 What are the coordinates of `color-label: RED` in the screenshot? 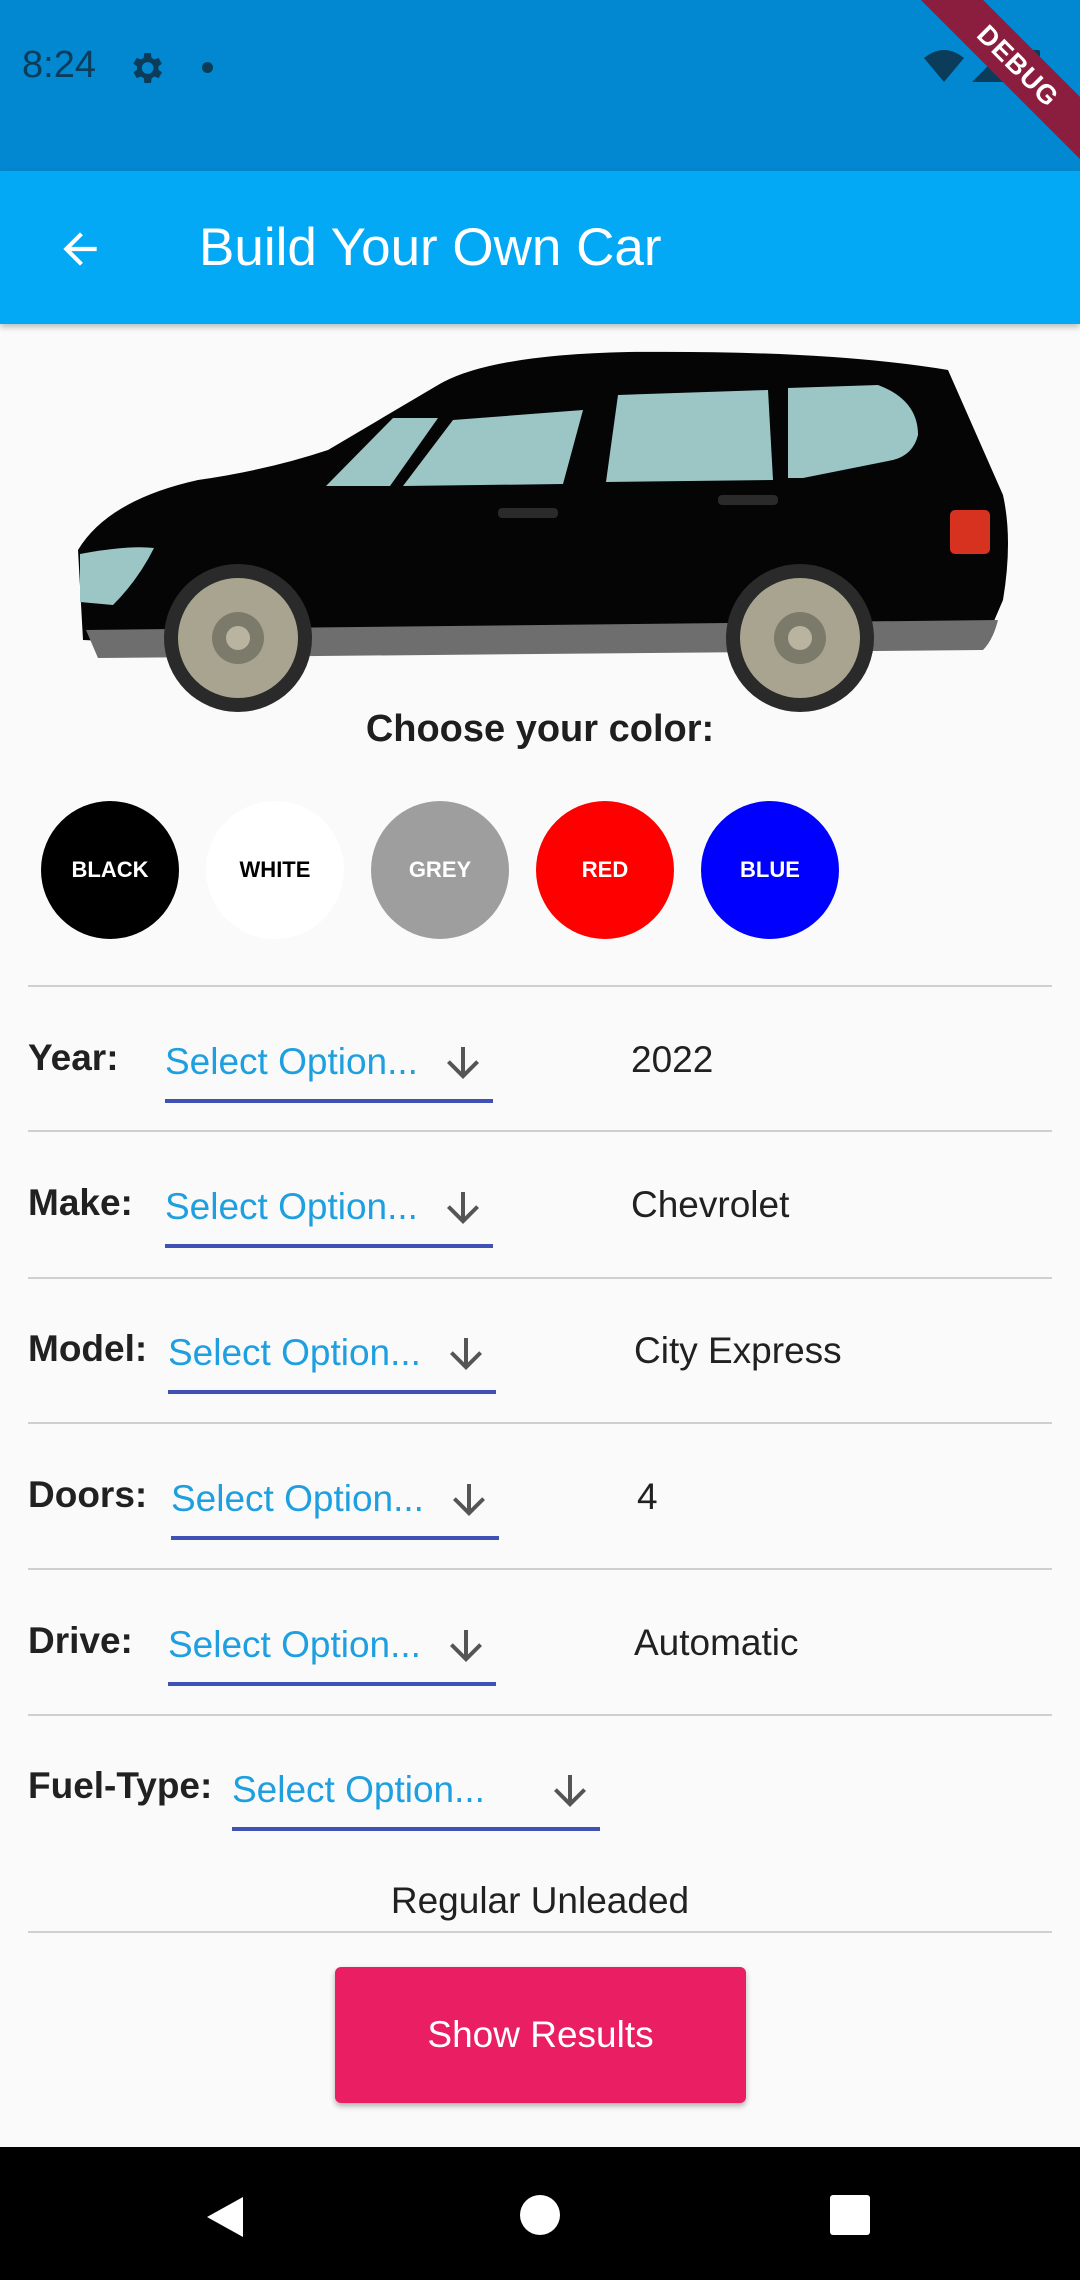 It's located at (605, 869).